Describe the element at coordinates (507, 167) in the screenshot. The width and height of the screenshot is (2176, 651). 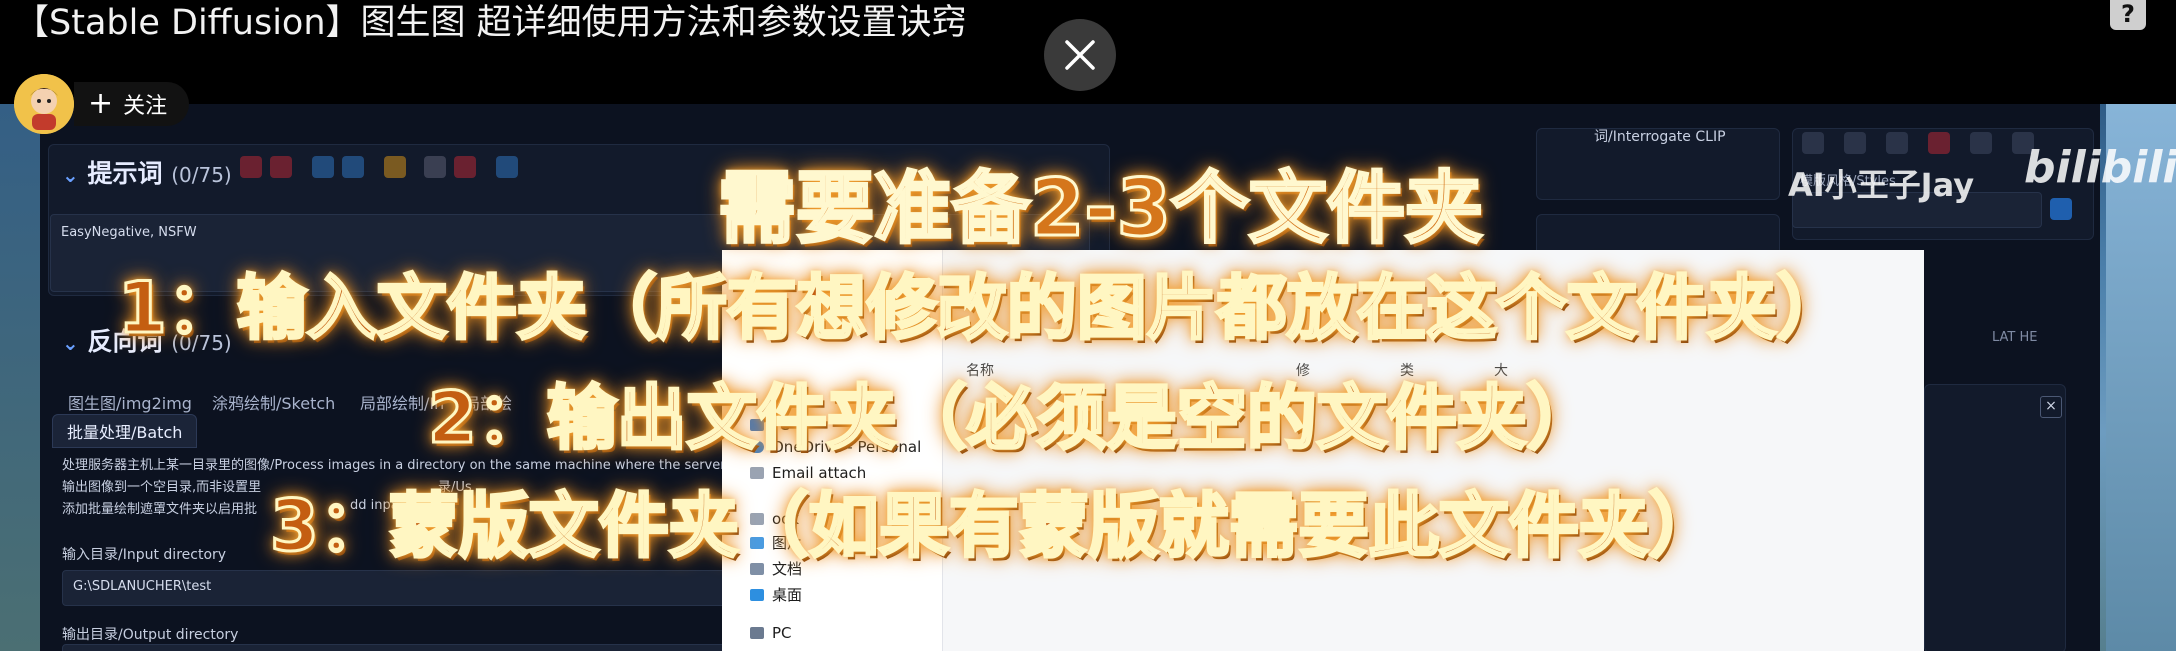
I see `settings-icon` at that location.